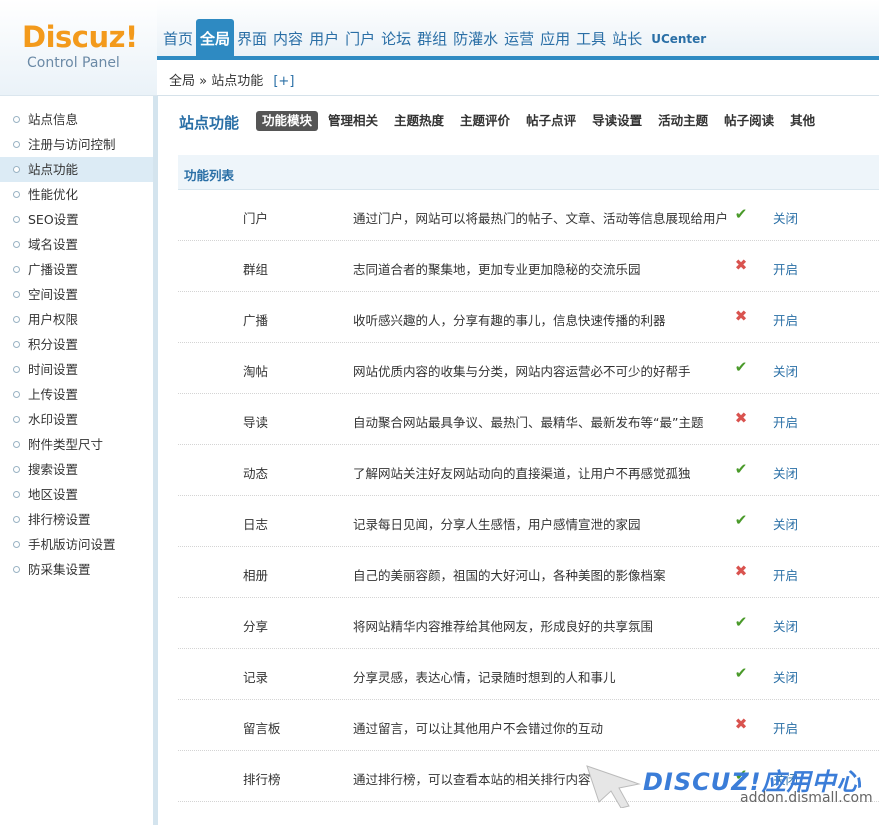 Image resolution: width=879 pixels, height=825 pixels. I want to click on tab-5: 导读设置, so click(617, 121).